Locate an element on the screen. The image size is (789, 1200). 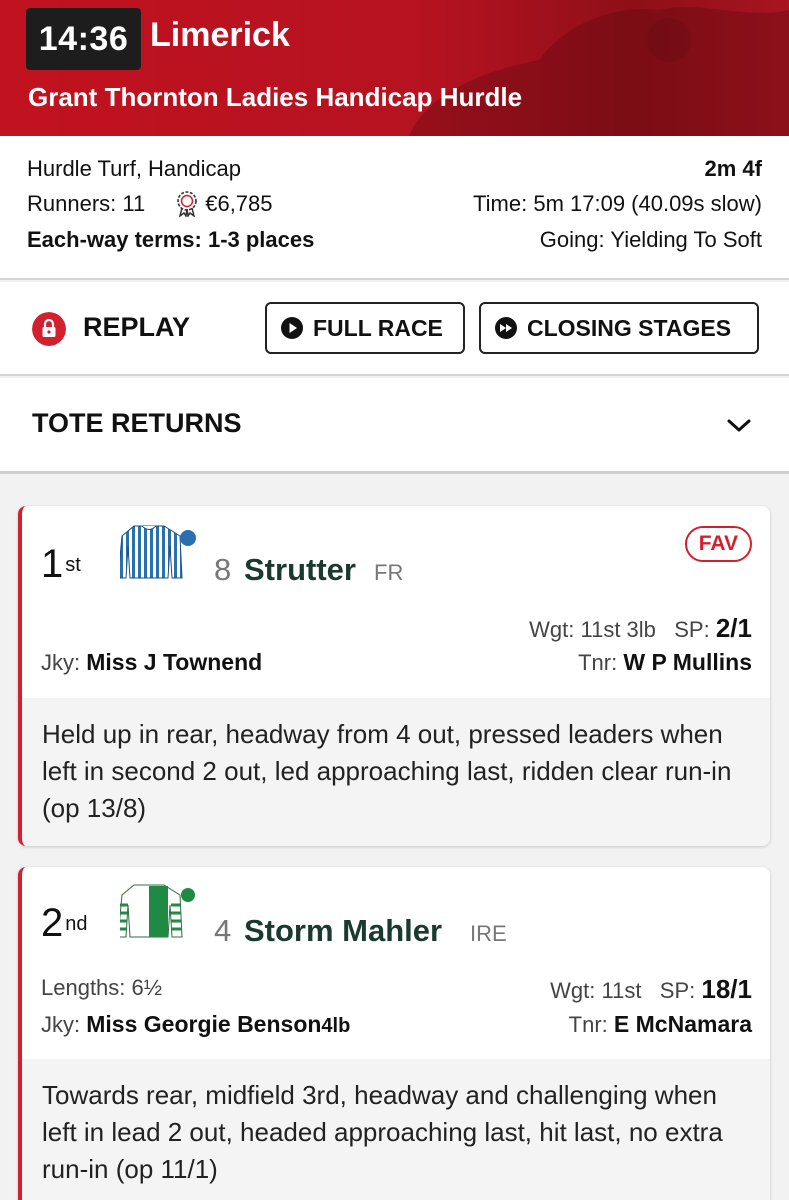
play-icon is located at coordinates (292, 328).